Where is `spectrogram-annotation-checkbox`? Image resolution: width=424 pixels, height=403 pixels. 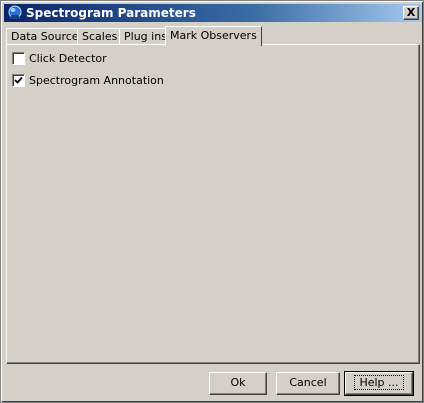 spectrogram-annotation-checkbox is located at coordinates (18, 80).